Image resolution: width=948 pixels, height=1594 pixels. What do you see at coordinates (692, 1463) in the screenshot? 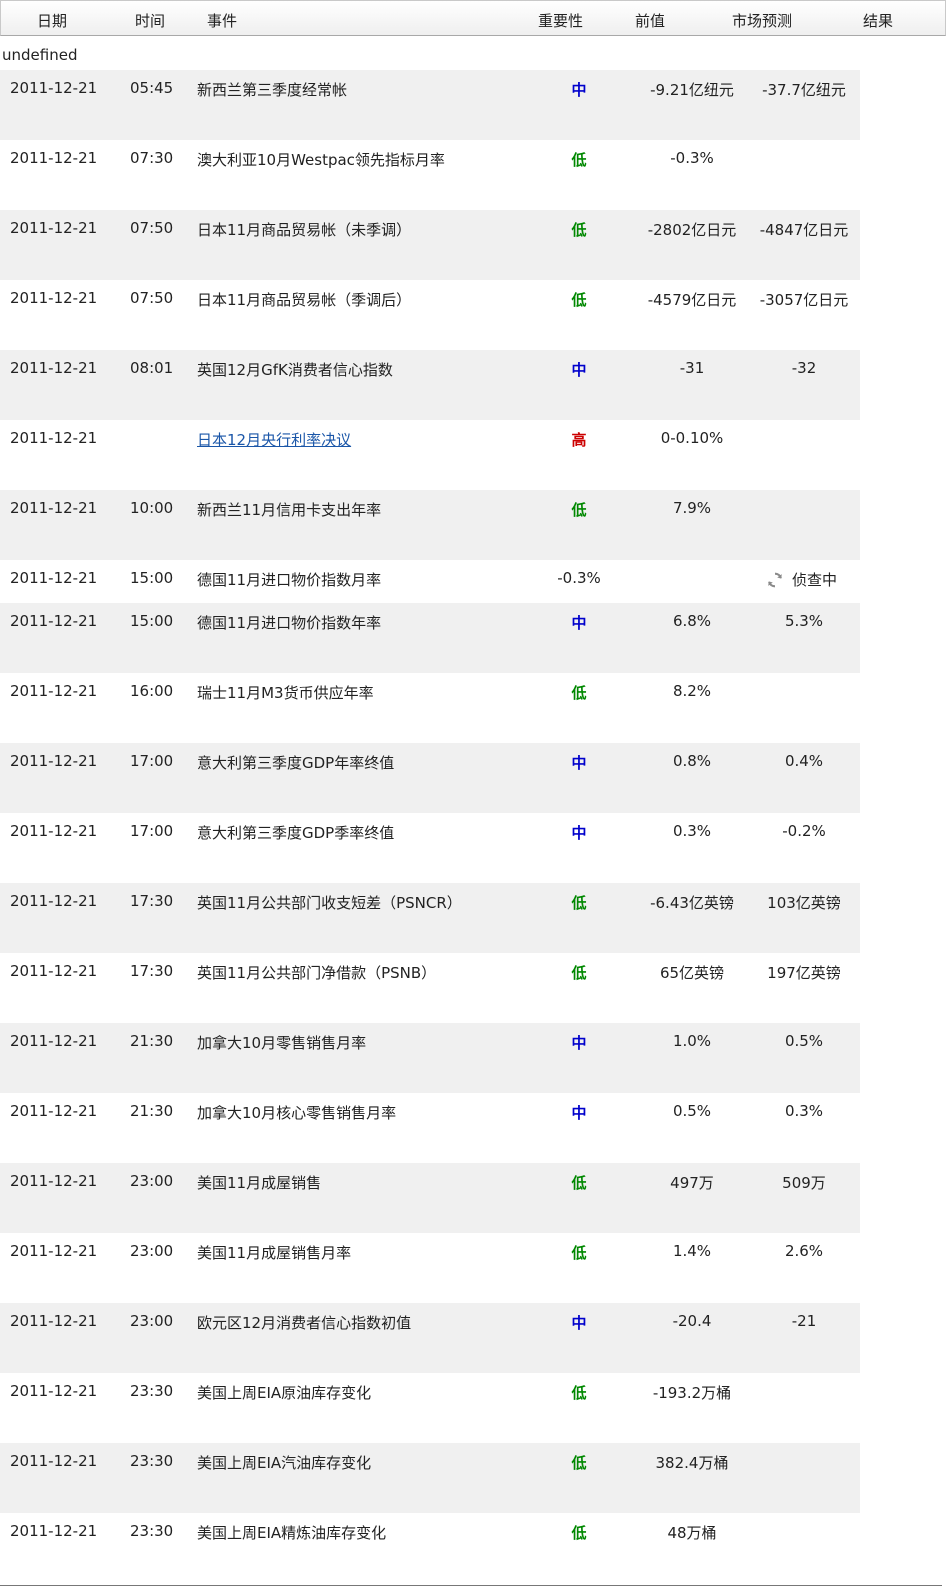
I see `row-previous: 382.4万桶` at bounding box center [692, 1463].